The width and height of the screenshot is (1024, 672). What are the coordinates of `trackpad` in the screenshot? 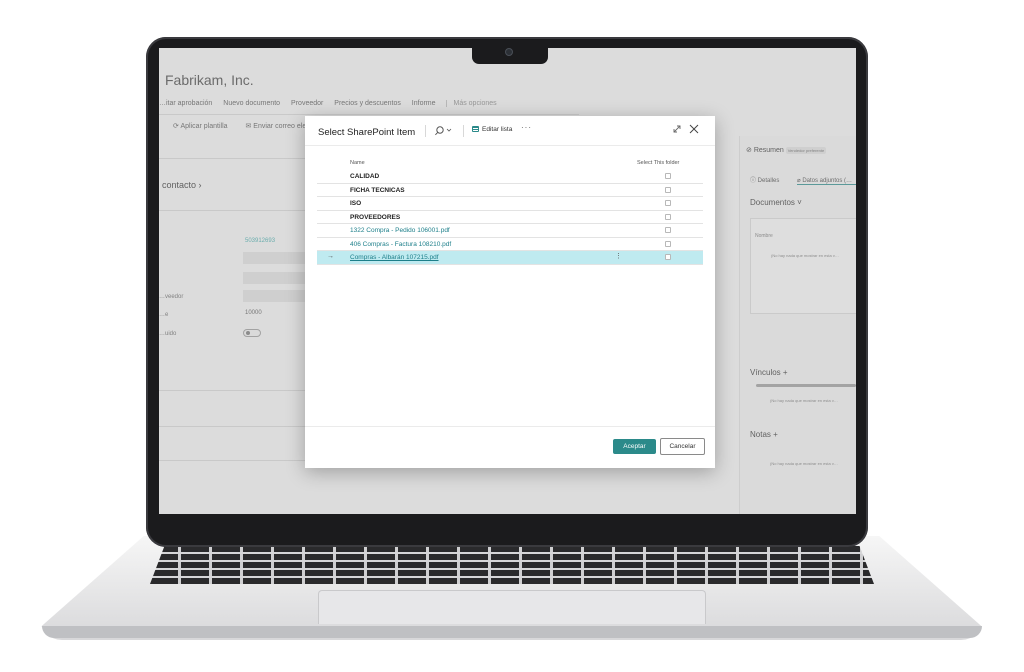 It's located at (512, 607).